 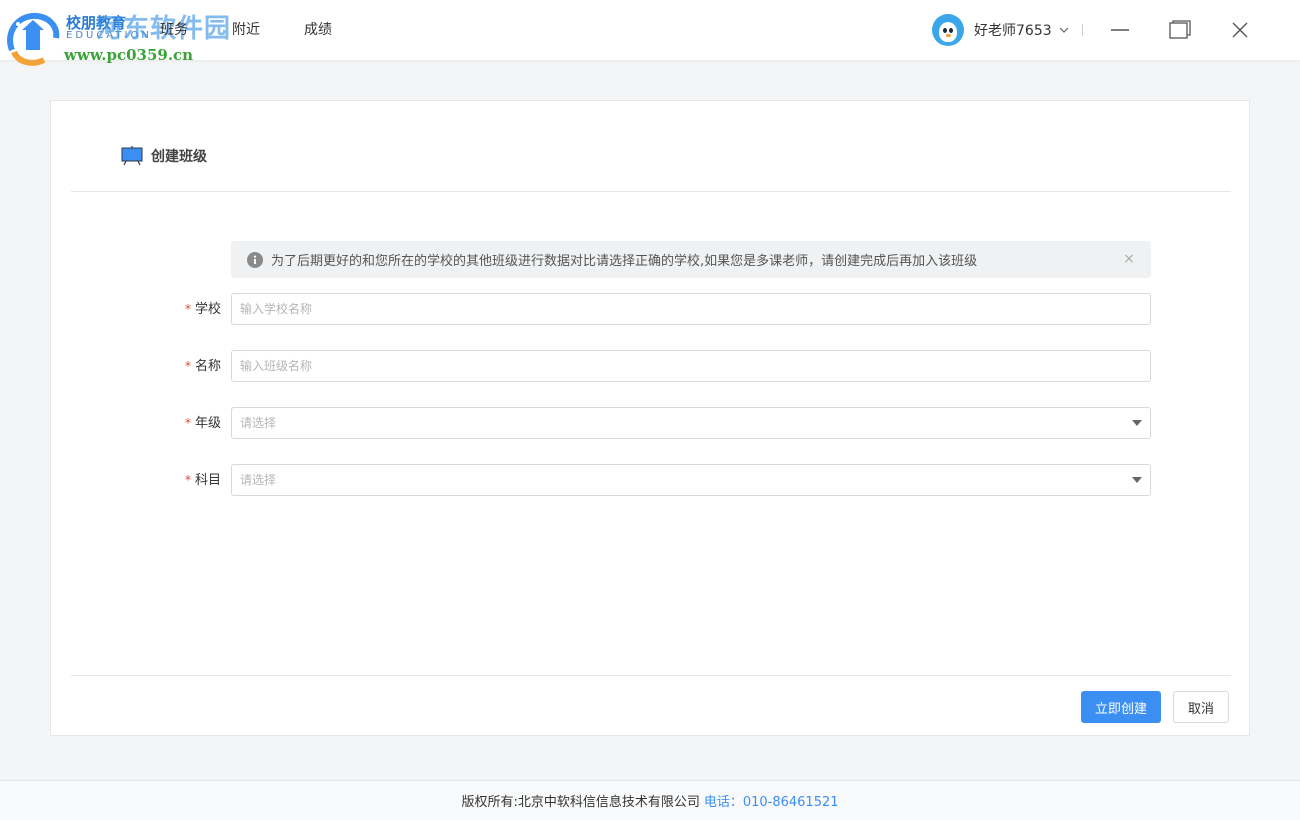 I want to click on avatar, so click(x=948, y=30).